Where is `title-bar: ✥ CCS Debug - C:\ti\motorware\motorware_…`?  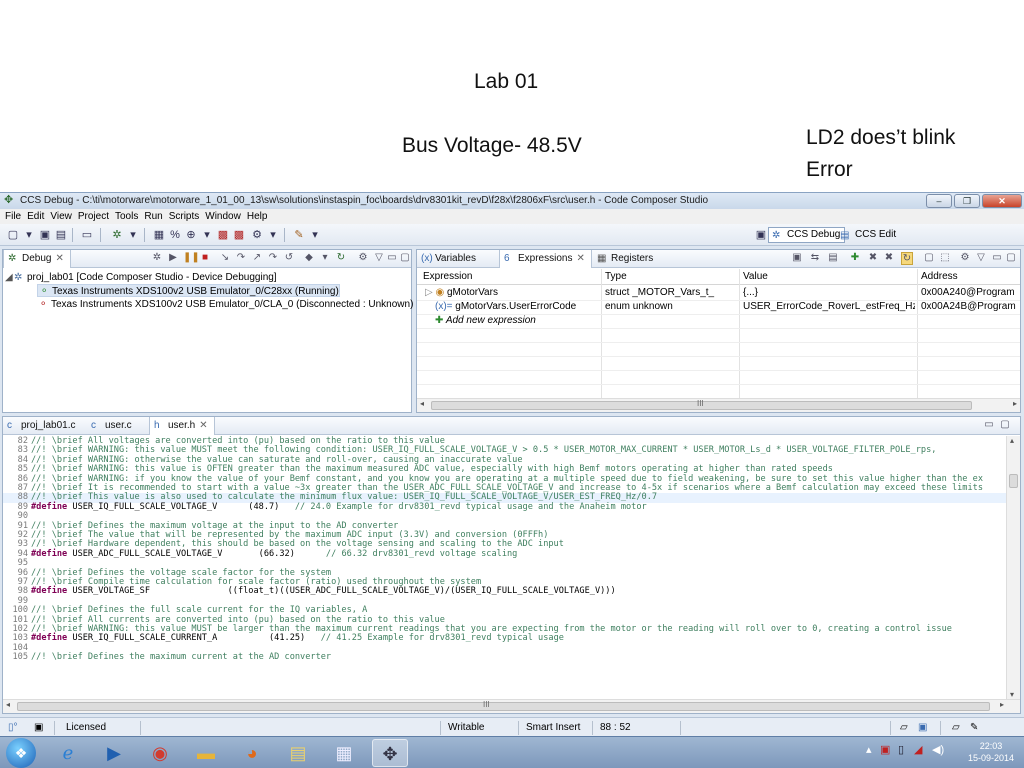
title-bar: ✥ CCS Debug - C:\ti\motorware\motorware_… is located at coordinates (512, 201).